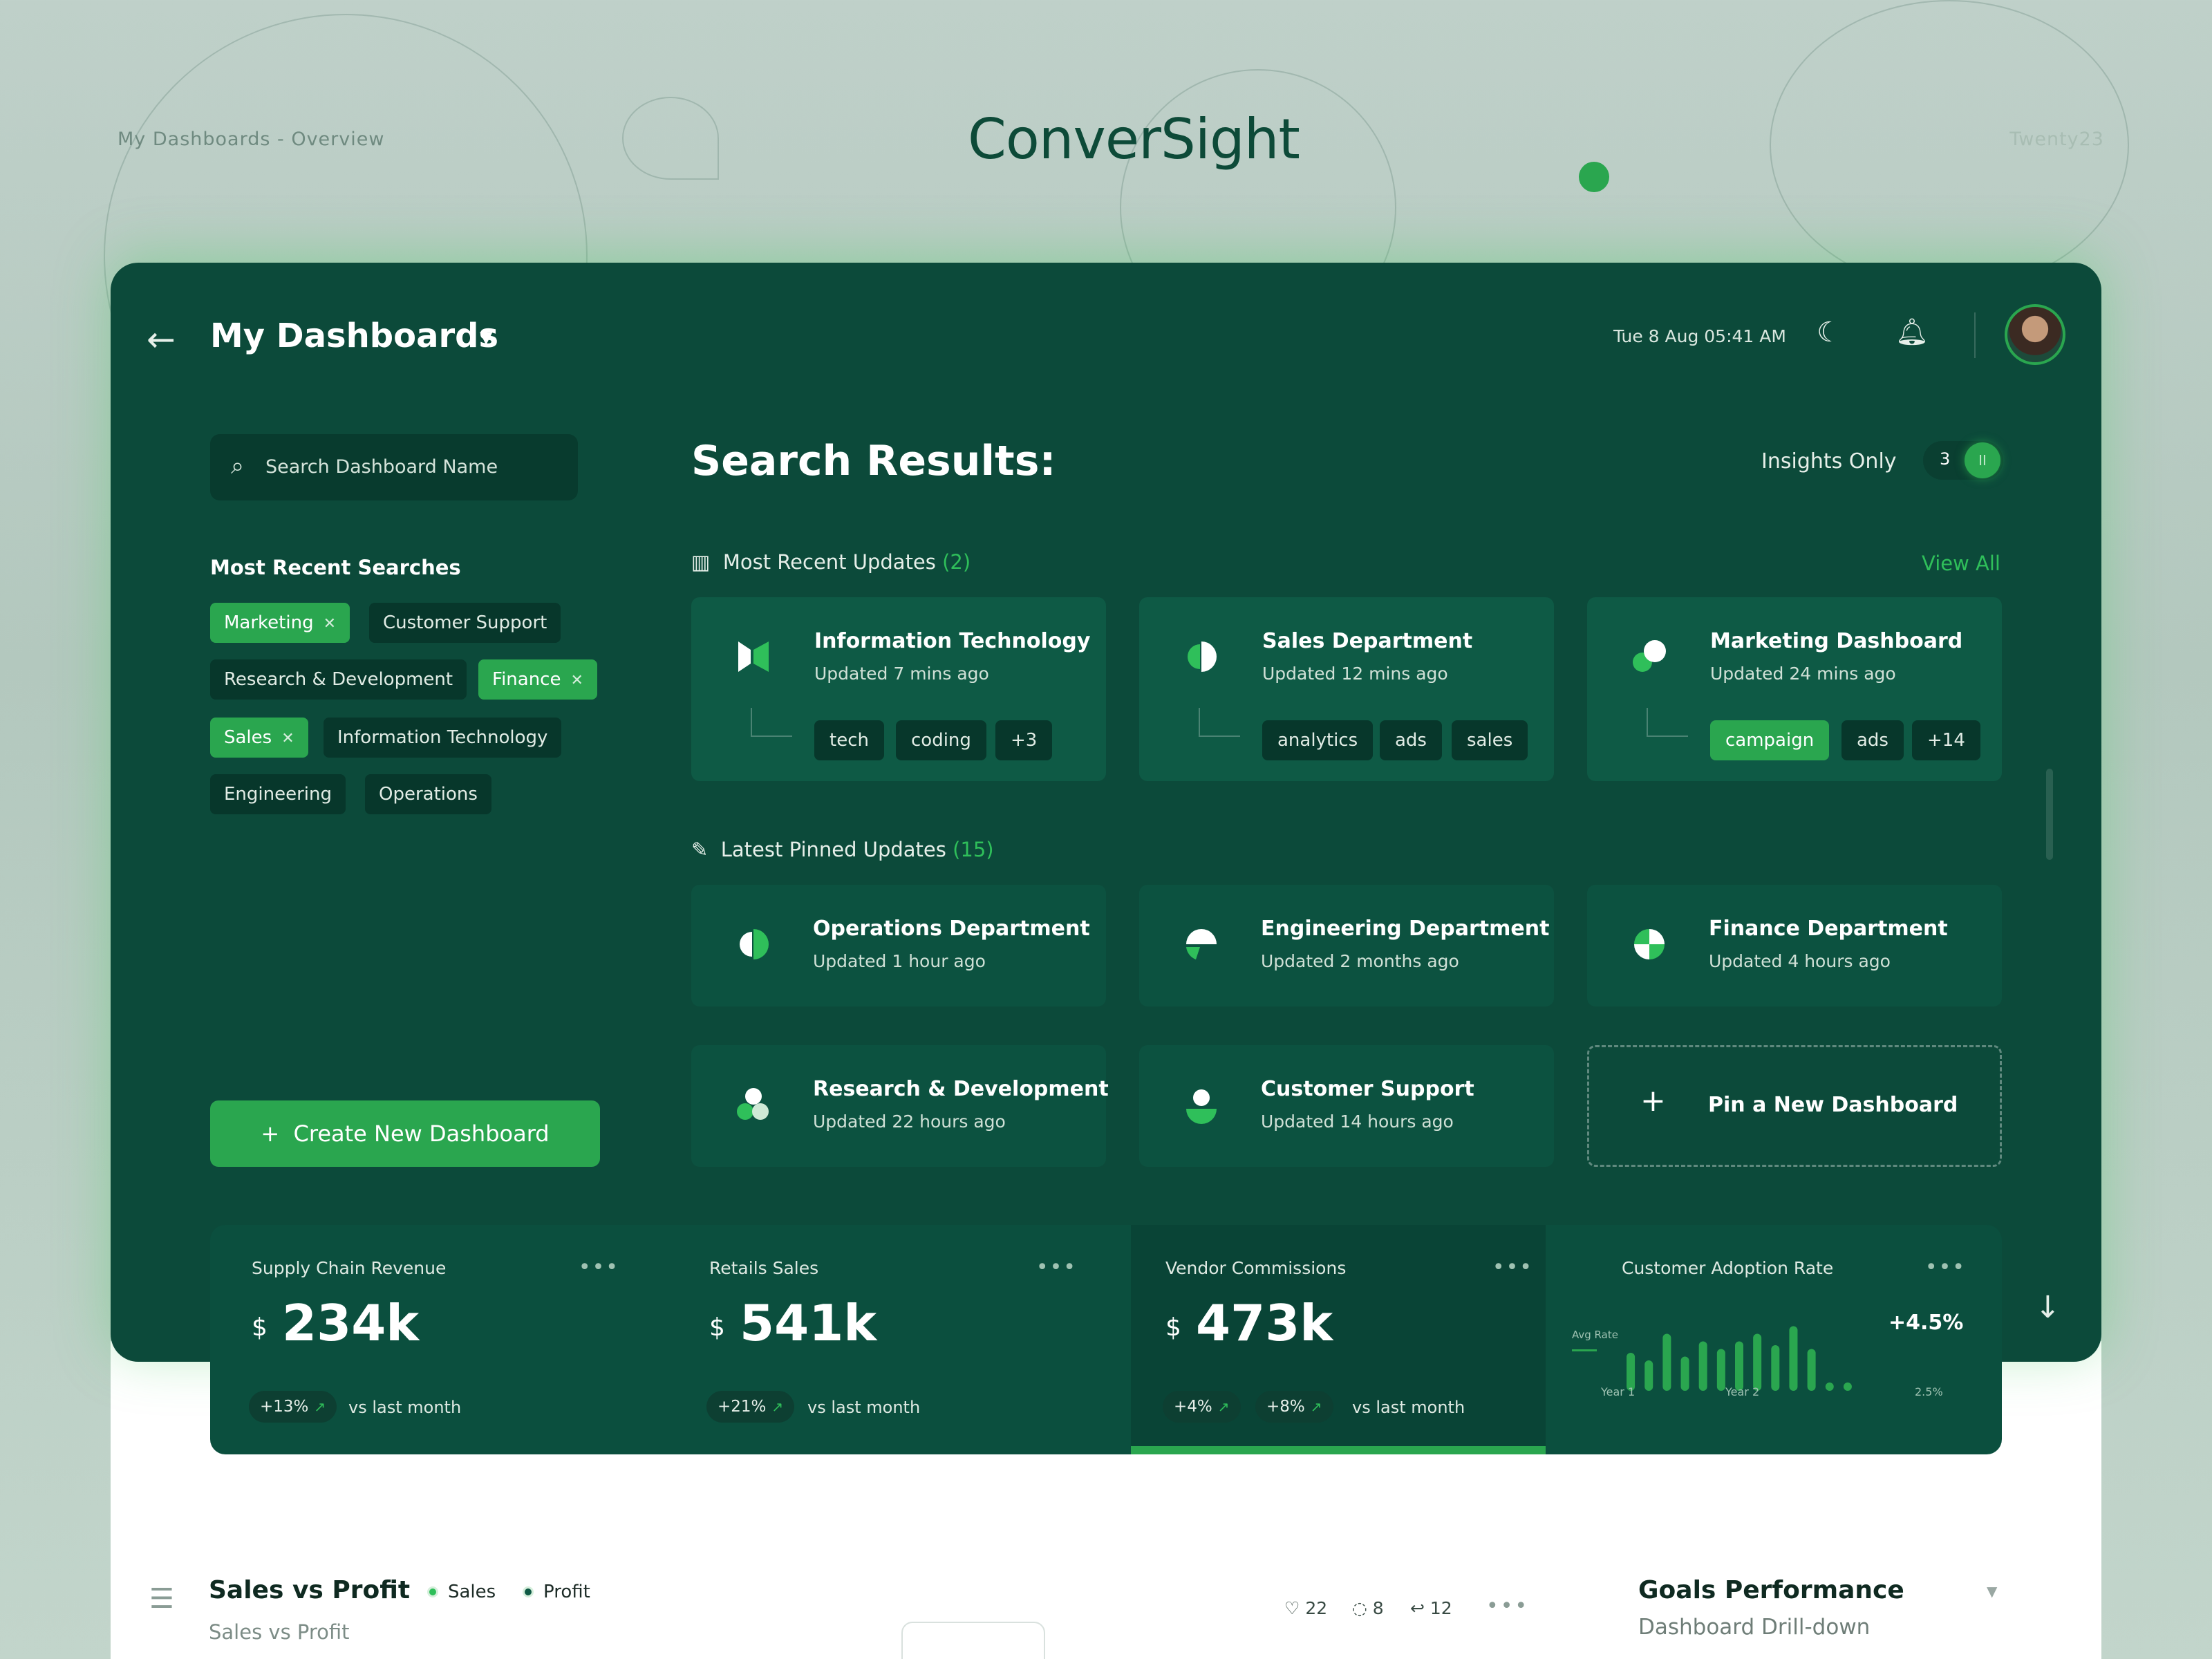 This screenshot has height=1659, width=2212. Describe the element at coordinates (472, 1592) in the screenshot. I see `legend-label: Sales` at that location.